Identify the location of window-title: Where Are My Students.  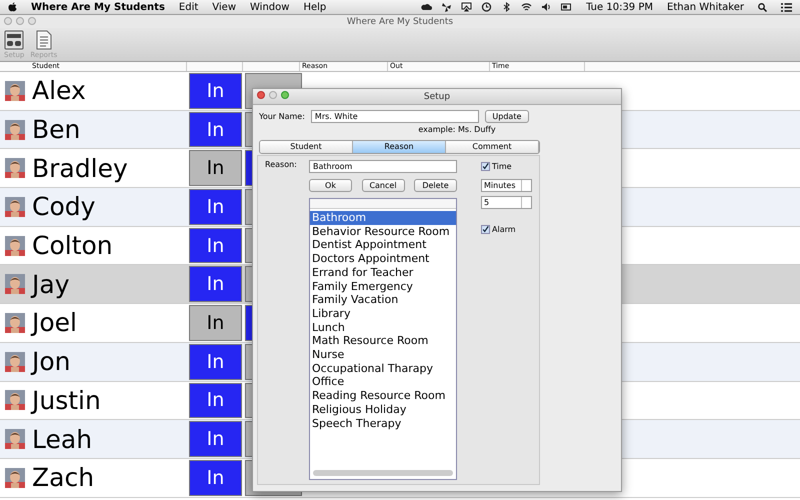
(400, 21).